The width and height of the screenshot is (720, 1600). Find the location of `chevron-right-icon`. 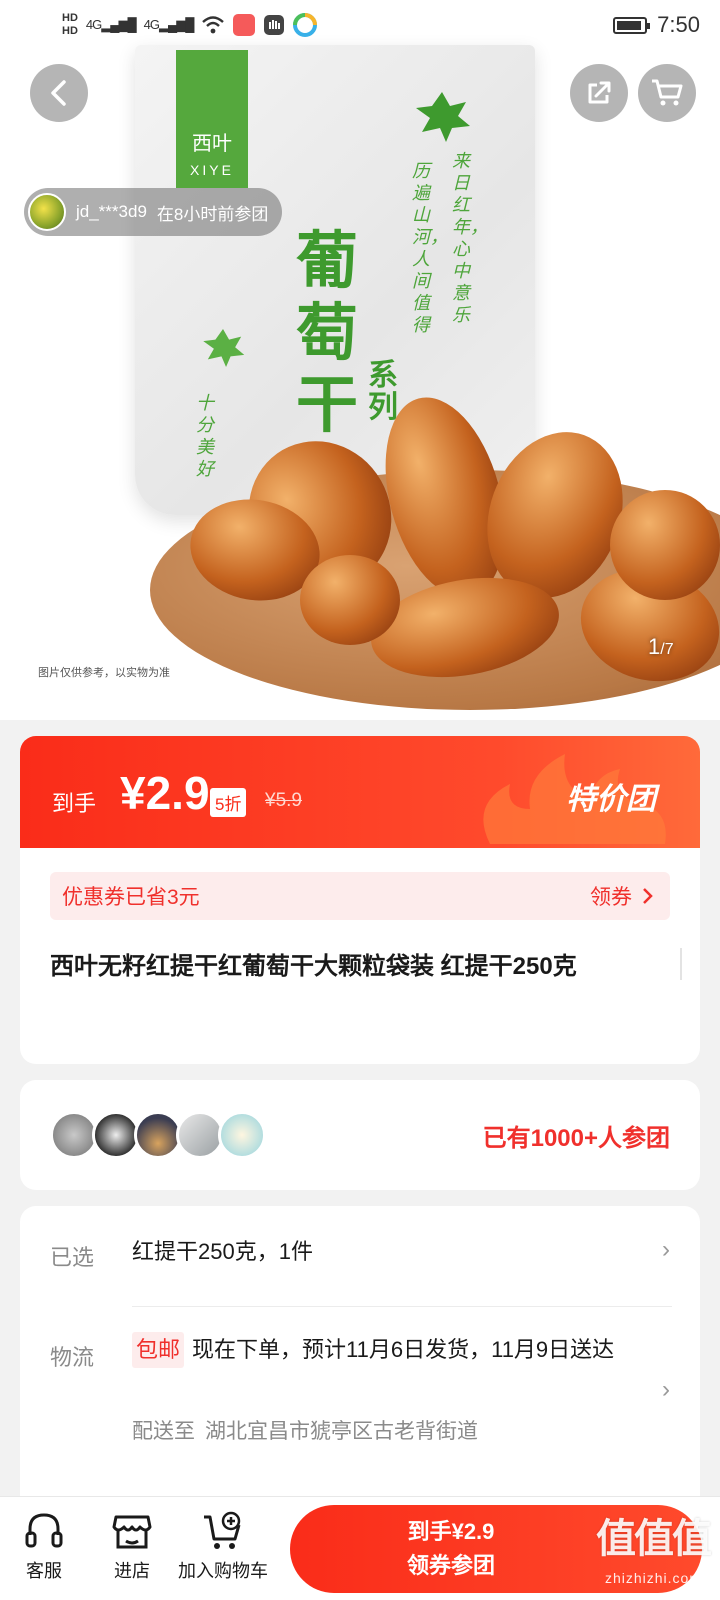

chevron-right-icon is located at coordinates (648, 896).